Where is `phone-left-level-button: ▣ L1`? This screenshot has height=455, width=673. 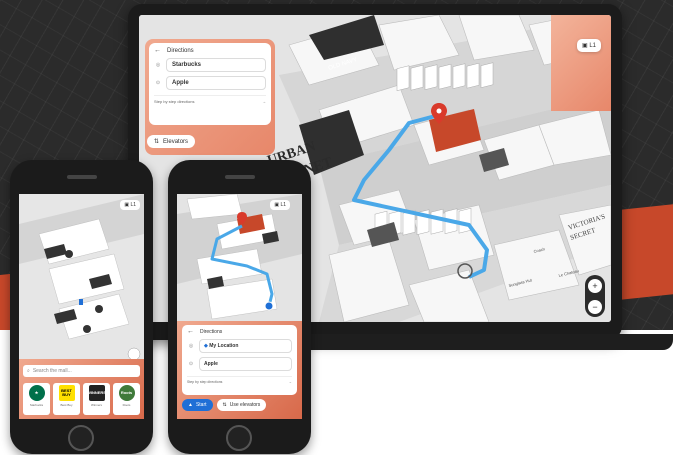
phone-left-level-button: ▣ L1 is located at coordinates (130, 205).